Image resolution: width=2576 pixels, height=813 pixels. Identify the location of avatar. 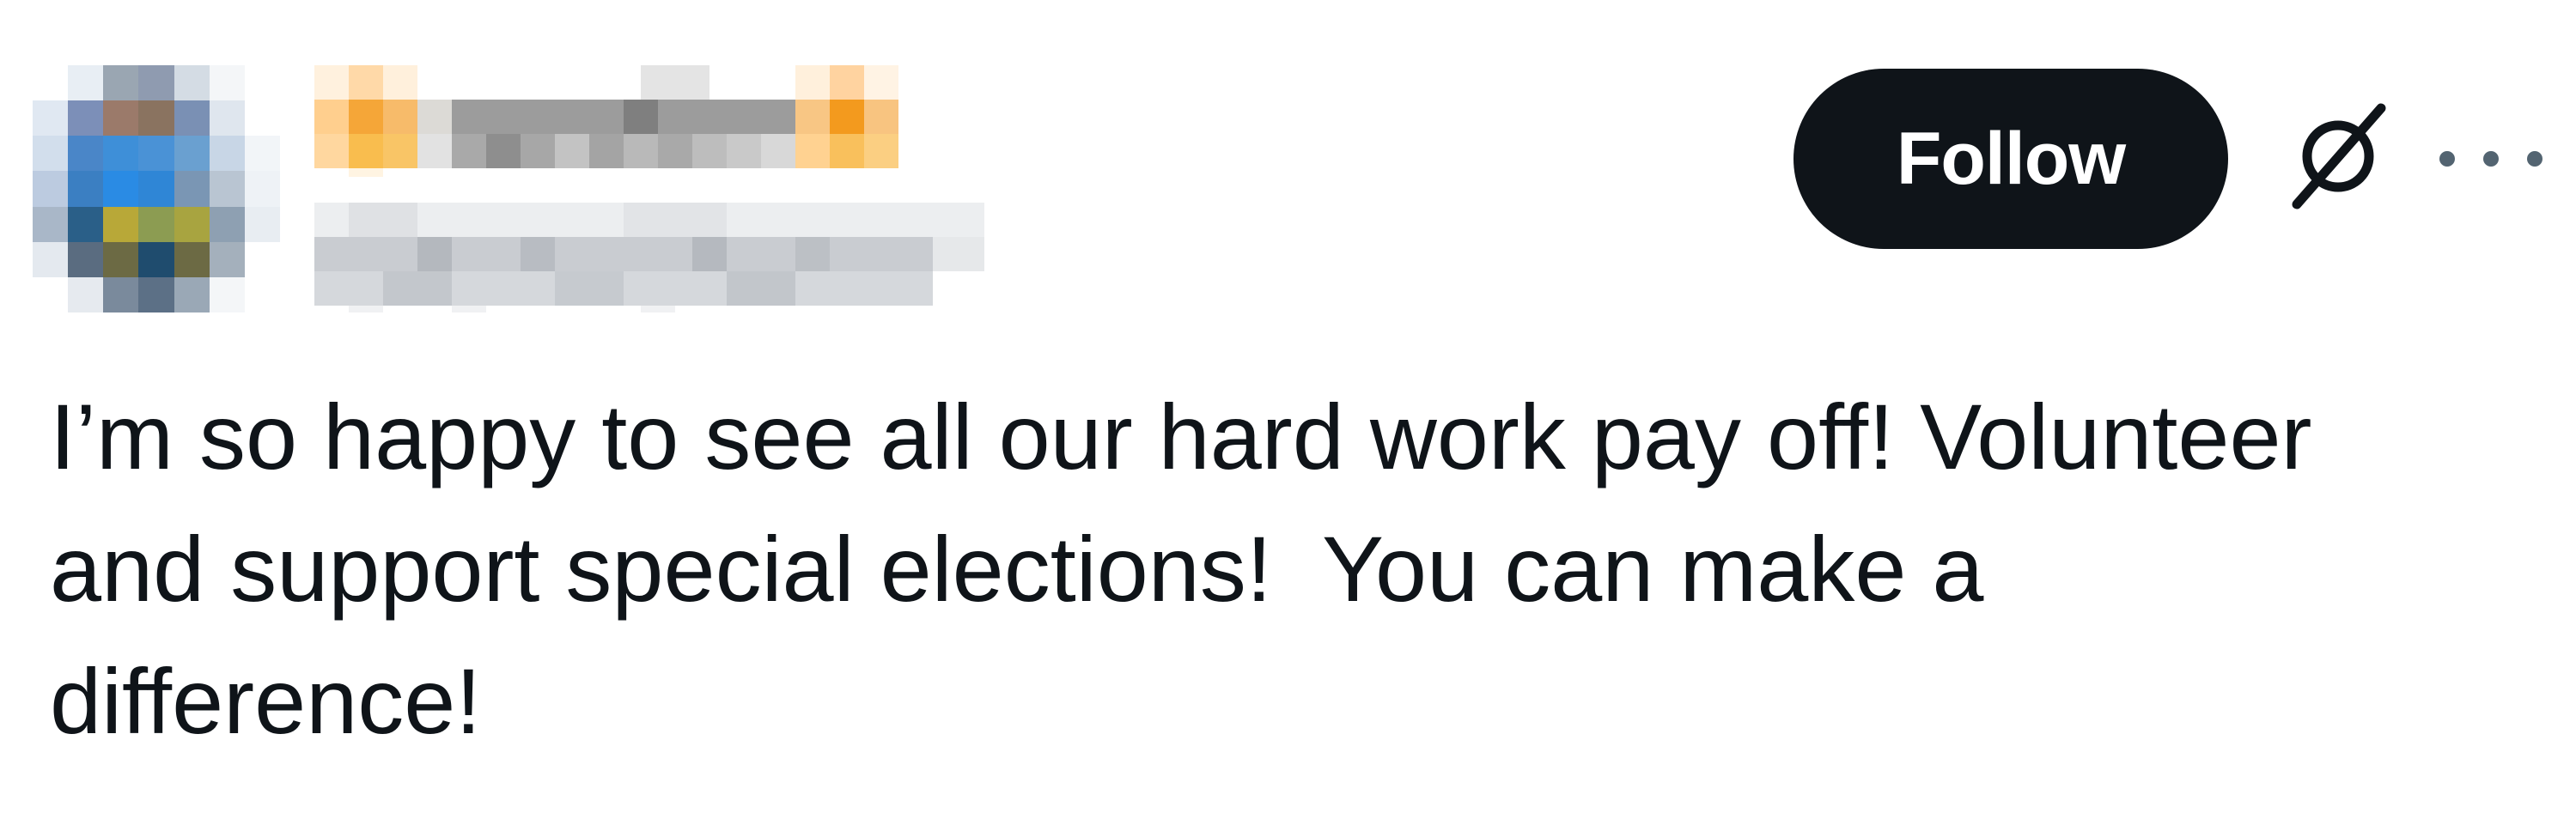
(156, 188).